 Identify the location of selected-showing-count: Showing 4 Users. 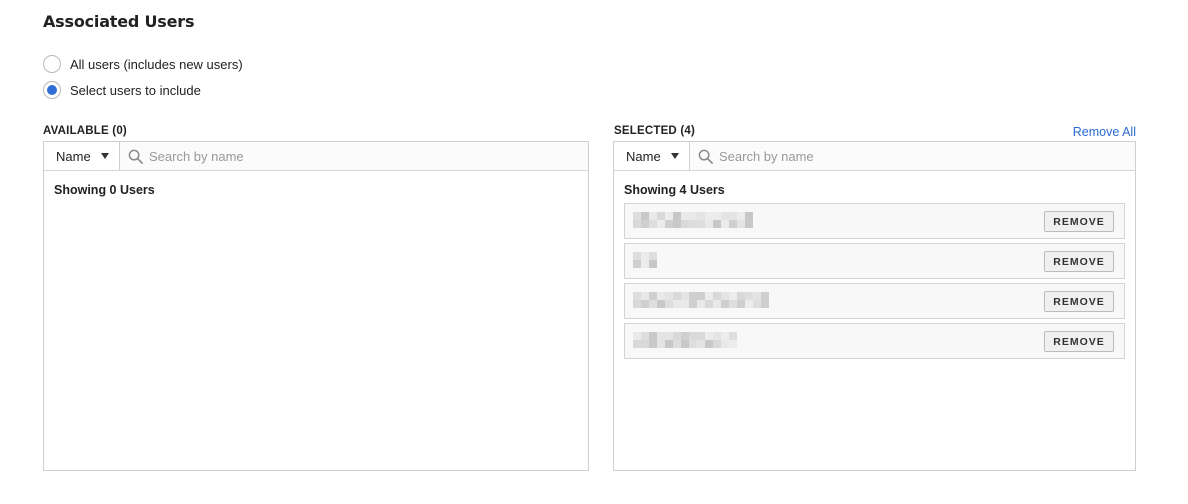
(674, 190).